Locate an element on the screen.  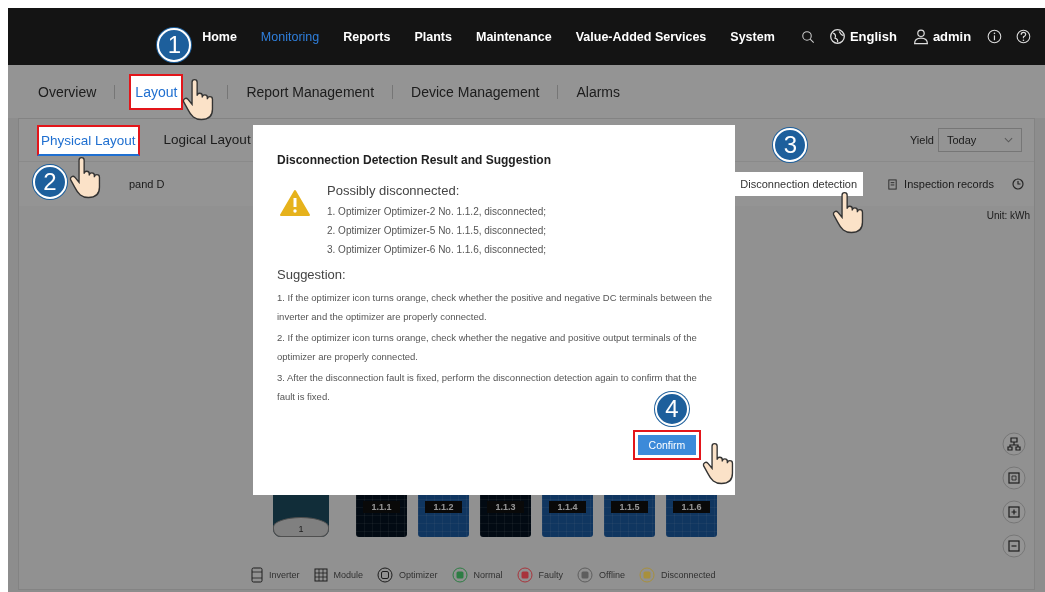
user-icon is located at coordinates (920, 36).